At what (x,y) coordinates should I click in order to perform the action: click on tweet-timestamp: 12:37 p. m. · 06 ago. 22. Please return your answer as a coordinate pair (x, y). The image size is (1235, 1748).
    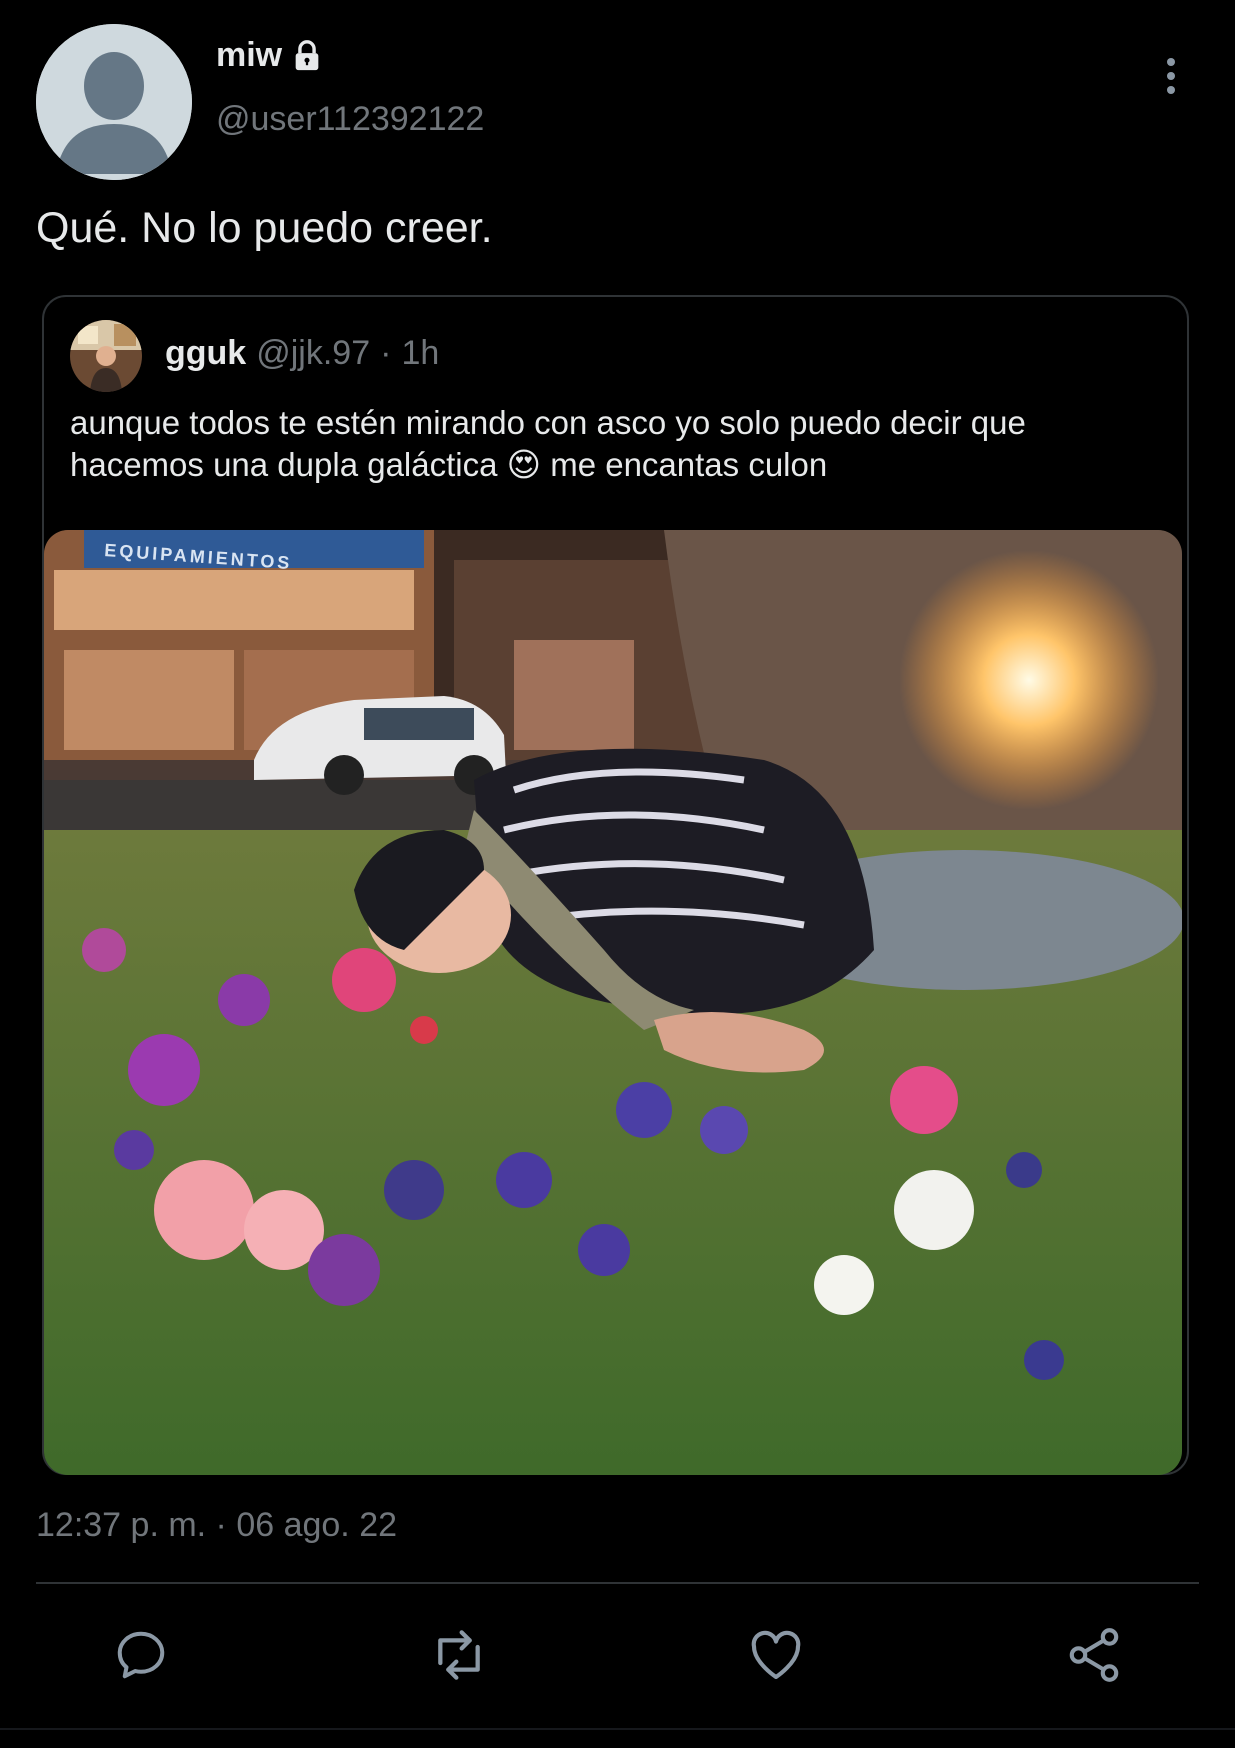
    Looking at the image, I should click on (216, 1525).